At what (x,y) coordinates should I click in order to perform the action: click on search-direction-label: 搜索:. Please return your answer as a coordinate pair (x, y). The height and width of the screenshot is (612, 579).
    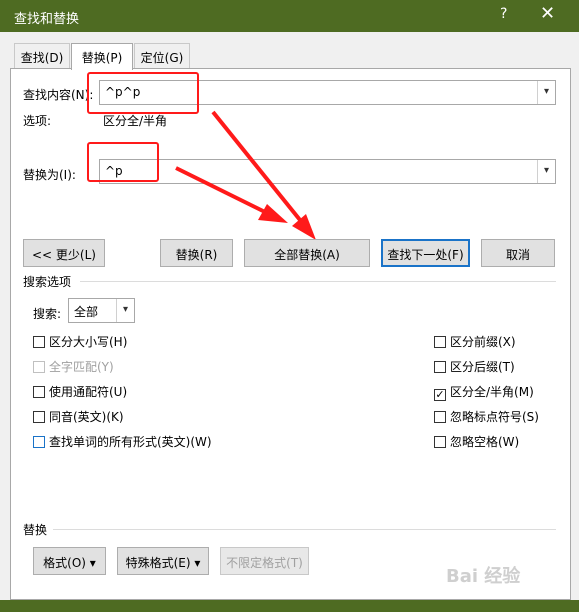
    Looking at the image, I should click on (47, 314).